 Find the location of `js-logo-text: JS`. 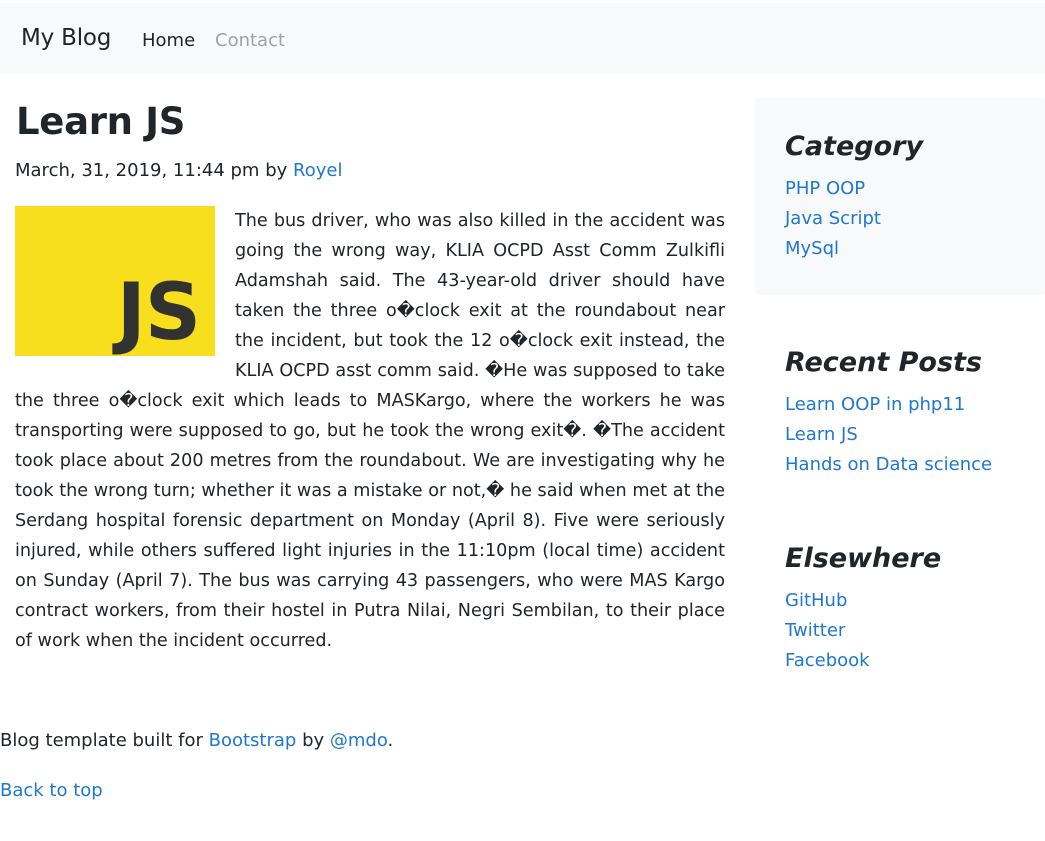

js-logo-text: JS is located at coordinates (158, 313).